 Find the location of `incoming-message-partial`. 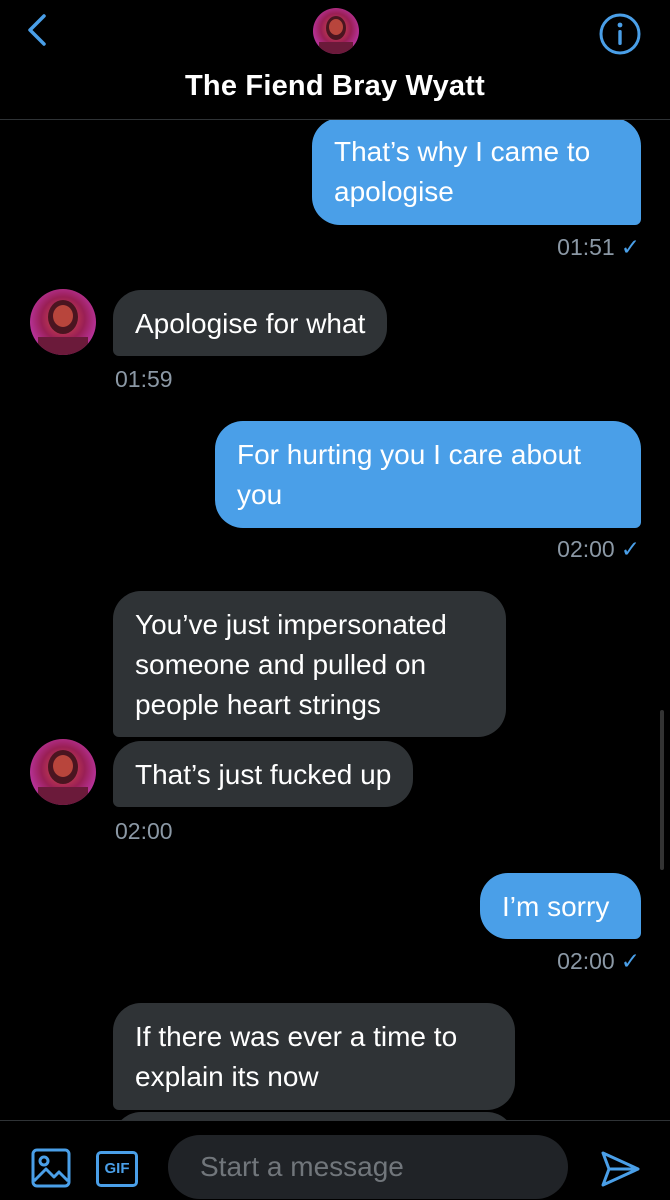

incoming-message-partial is located at coordinates (314, 1116).